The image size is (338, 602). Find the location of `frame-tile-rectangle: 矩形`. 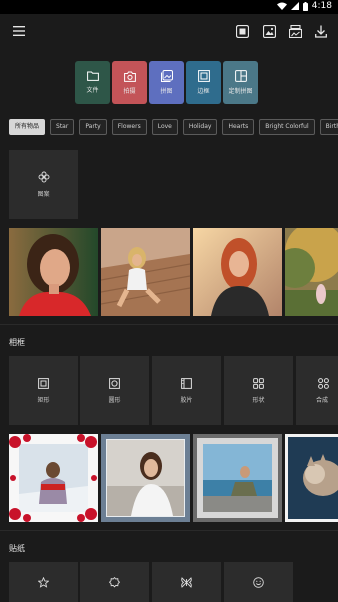

frame-tile-rectangle: 矩形 is located at coordinates (43, 390).